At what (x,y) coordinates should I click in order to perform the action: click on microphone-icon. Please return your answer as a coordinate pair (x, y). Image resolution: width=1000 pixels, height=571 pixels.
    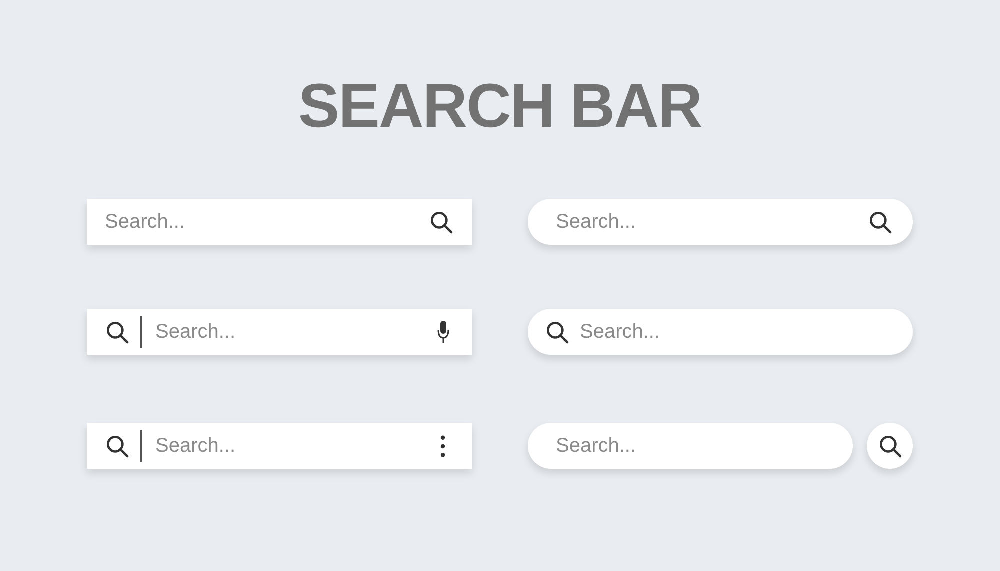
    Looking at the image, I should click on (443, 332).